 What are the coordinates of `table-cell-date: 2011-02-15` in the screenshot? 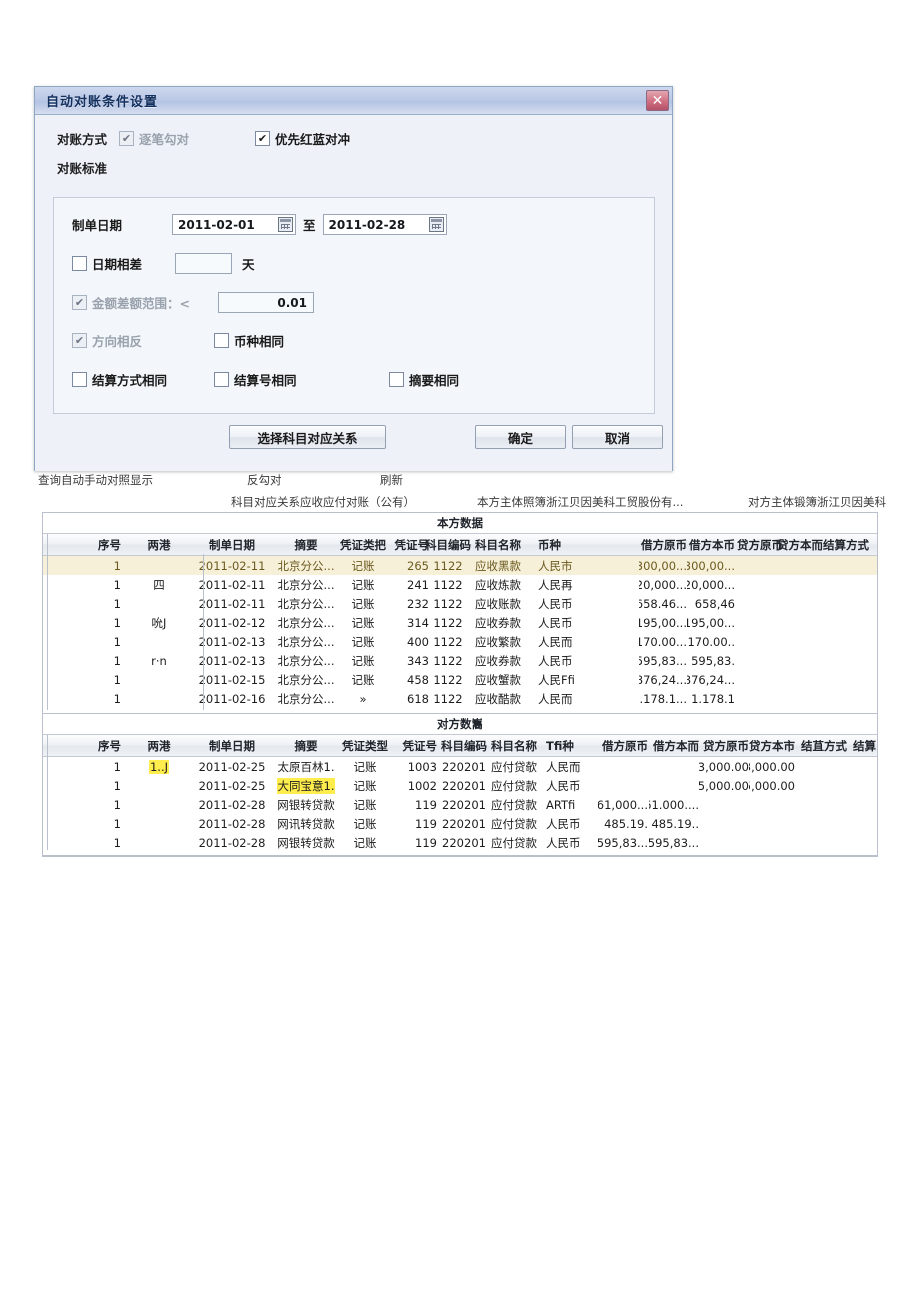 It's located at (232, 679).